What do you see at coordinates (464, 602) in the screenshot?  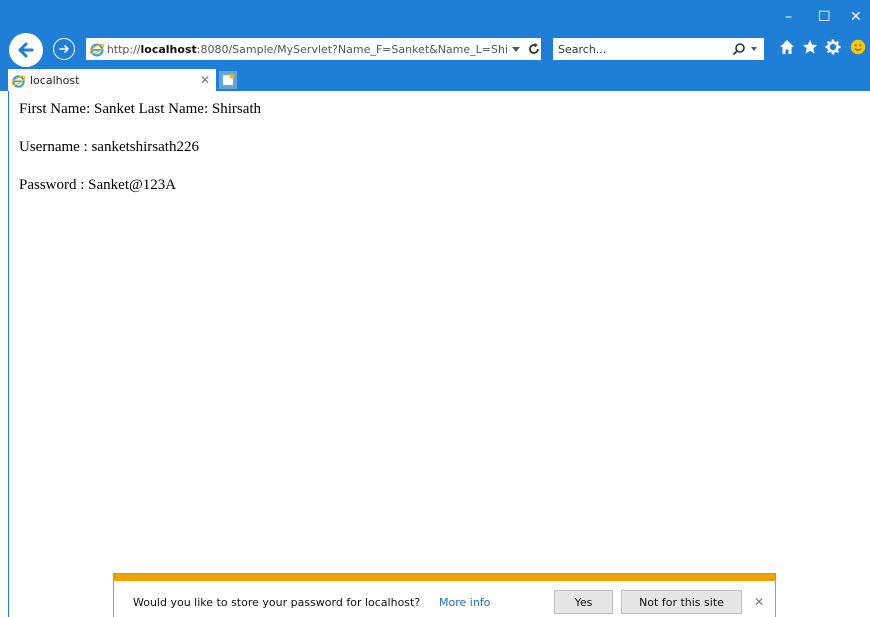 I see `more-info-link: More info` at bounding box center [464, 602].